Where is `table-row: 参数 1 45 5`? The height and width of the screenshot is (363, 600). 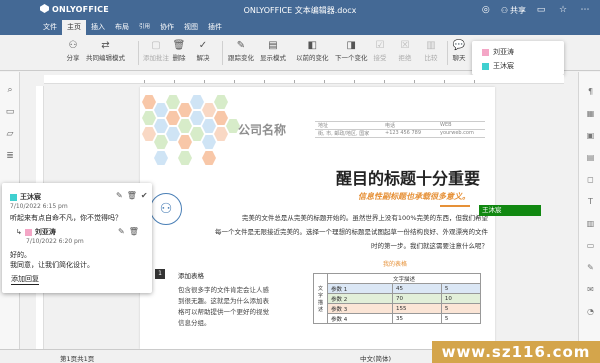 table-row: 参数 1 45 5 is located at coordinates (397, 288).